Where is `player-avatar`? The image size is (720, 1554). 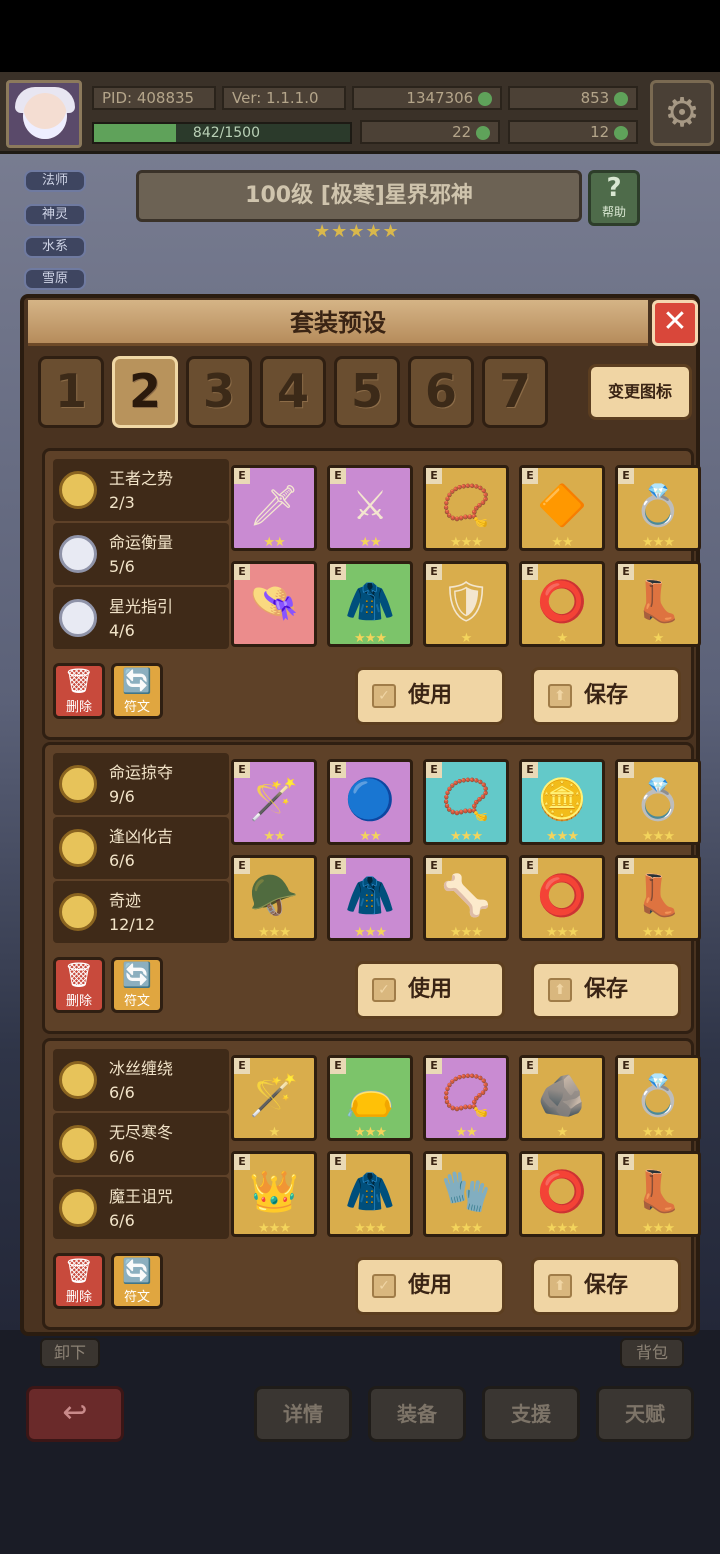 player-avatar is located at coordinates (44, 114).